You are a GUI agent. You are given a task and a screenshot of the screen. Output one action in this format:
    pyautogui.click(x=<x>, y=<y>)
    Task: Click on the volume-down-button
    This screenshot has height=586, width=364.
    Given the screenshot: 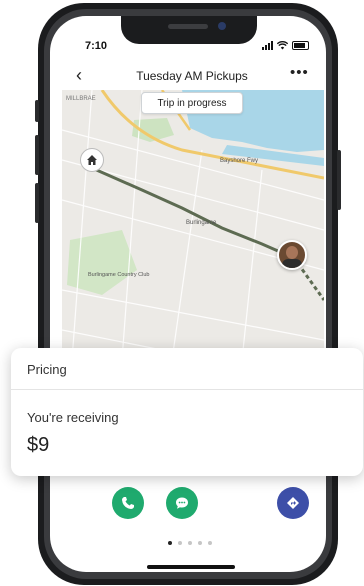 What is the action you would take?
    pyautogui.click(x=37, y=203)
    